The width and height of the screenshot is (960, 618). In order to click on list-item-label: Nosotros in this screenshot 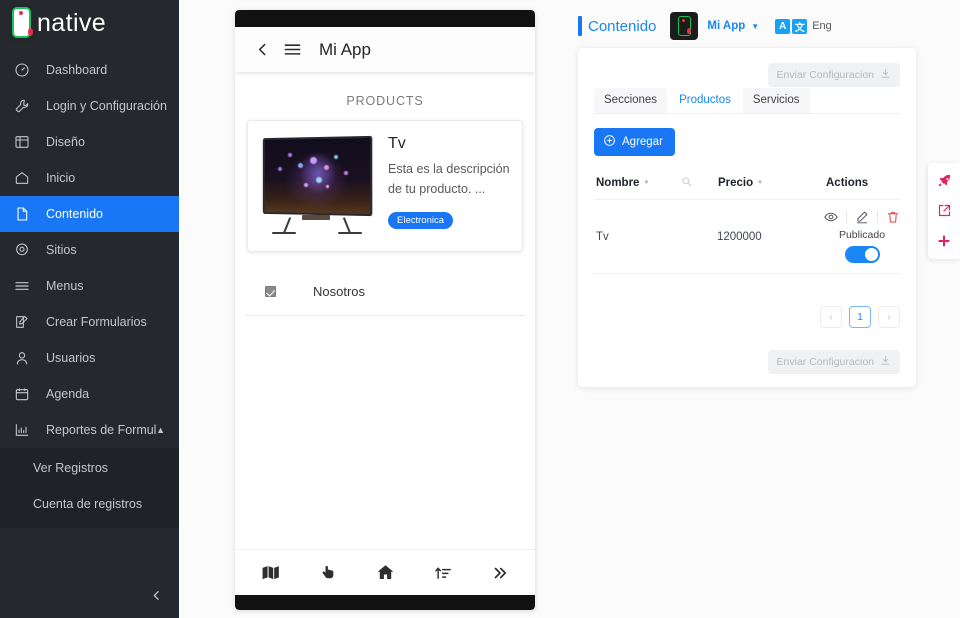, I will do `click(339, 291)`.